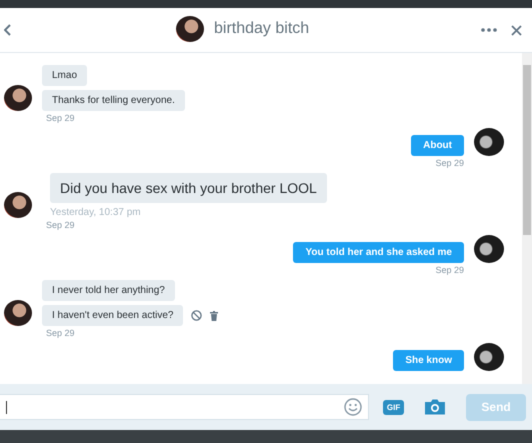 The width and height of the screenshot is (532, 443). I want to click on trash-icon, so click(214, 315).